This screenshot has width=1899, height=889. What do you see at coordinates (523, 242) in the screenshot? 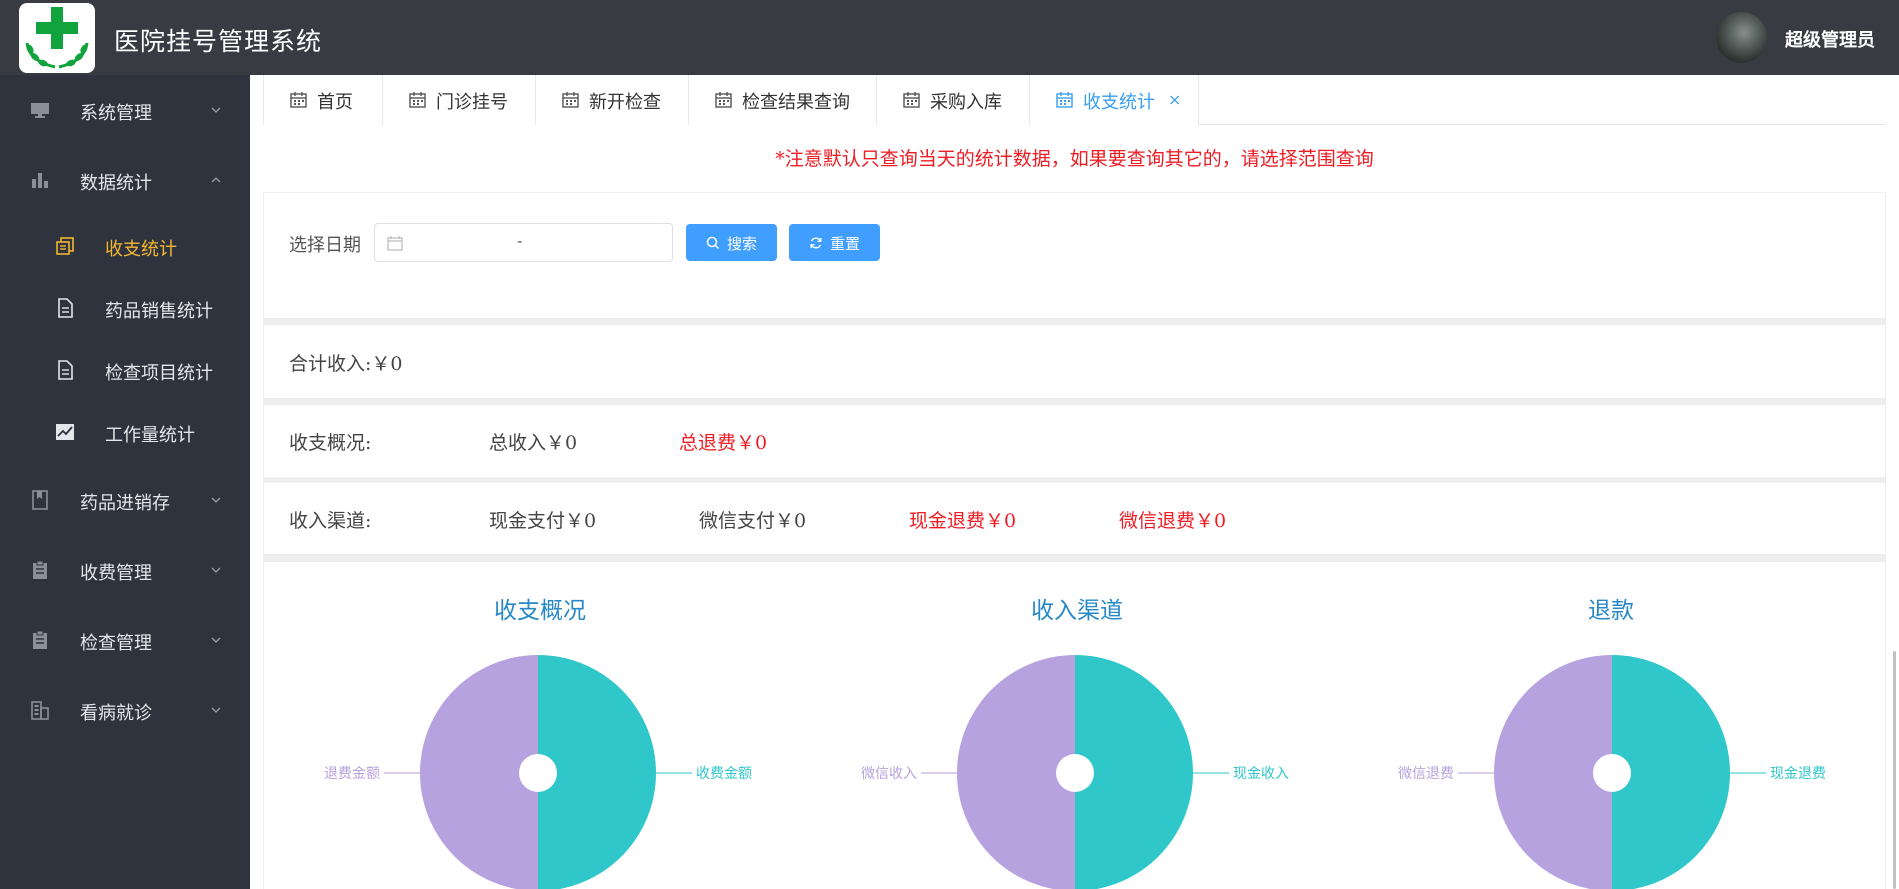
I see `date-range-picker: -` at bounding box center [523, 242].